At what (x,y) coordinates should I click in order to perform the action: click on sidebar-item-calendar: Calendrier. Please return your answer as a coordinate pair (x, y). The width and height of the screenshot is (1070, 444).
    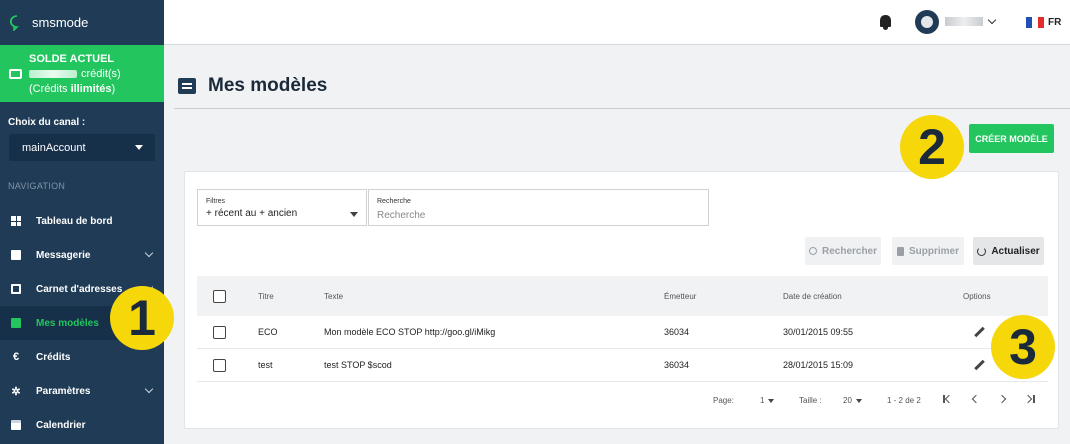
    Looking at the image, I should click on (82, 425).